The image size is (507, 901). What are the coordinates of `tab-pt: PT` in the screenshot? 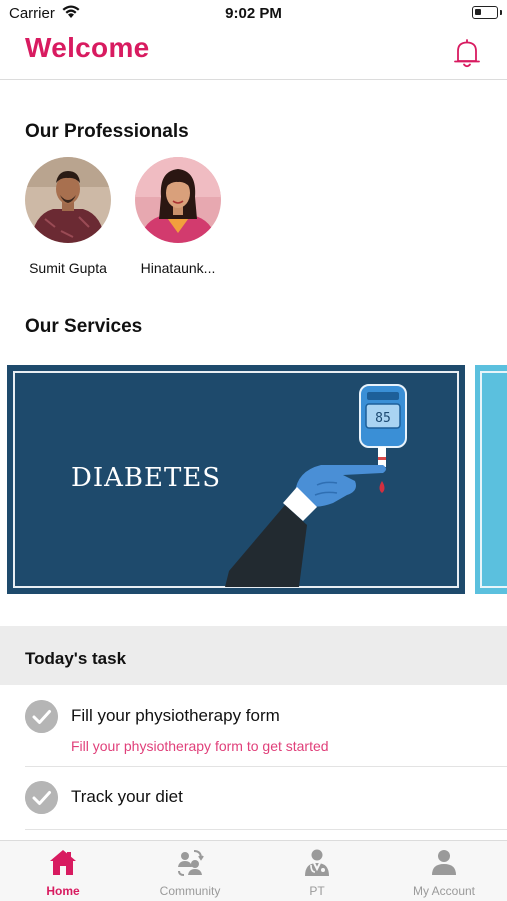 It's located at (317, 871).